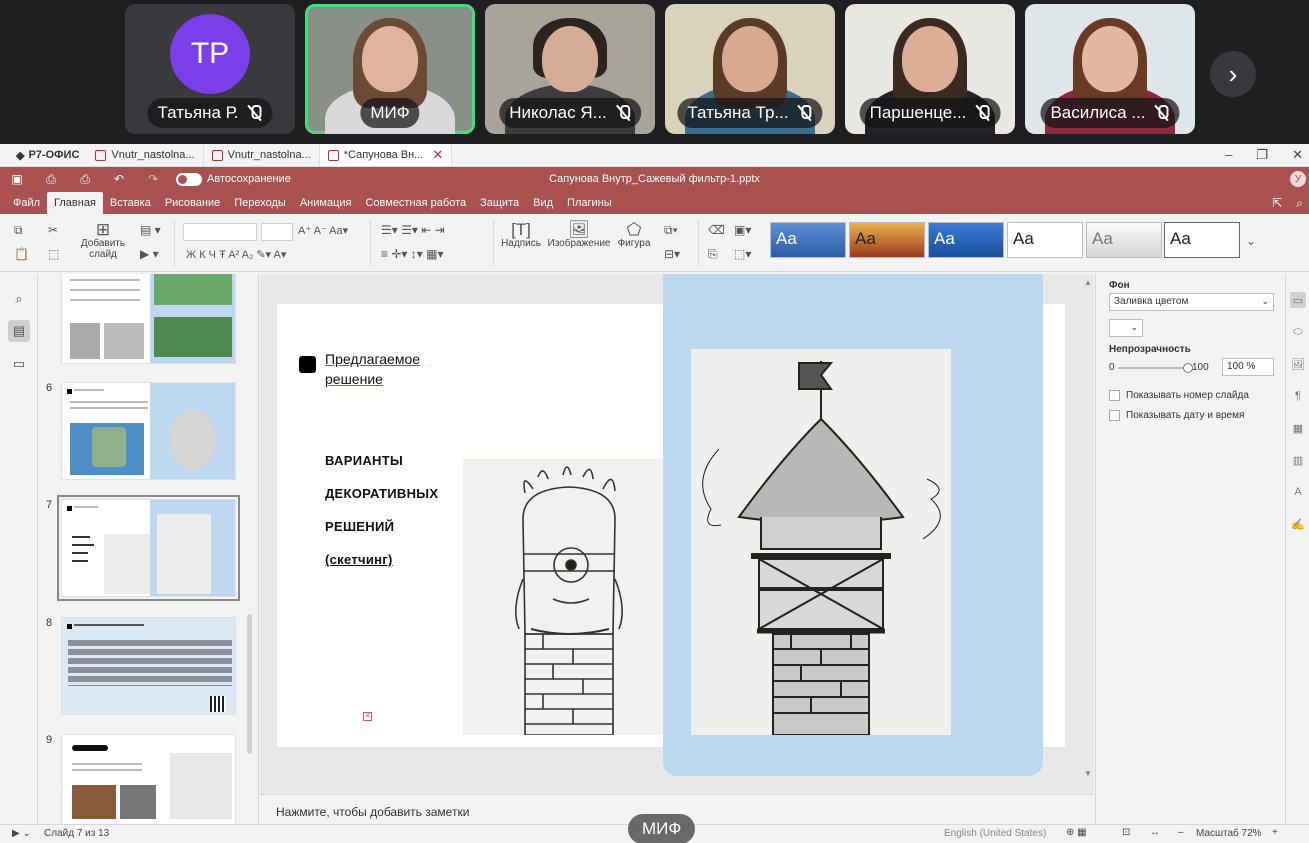 This screenshot has width=1309, height=843. Describe the element at coordinates (1251, 241) in the screenshot. I see `theme-more-icon: ⌄` at that location.